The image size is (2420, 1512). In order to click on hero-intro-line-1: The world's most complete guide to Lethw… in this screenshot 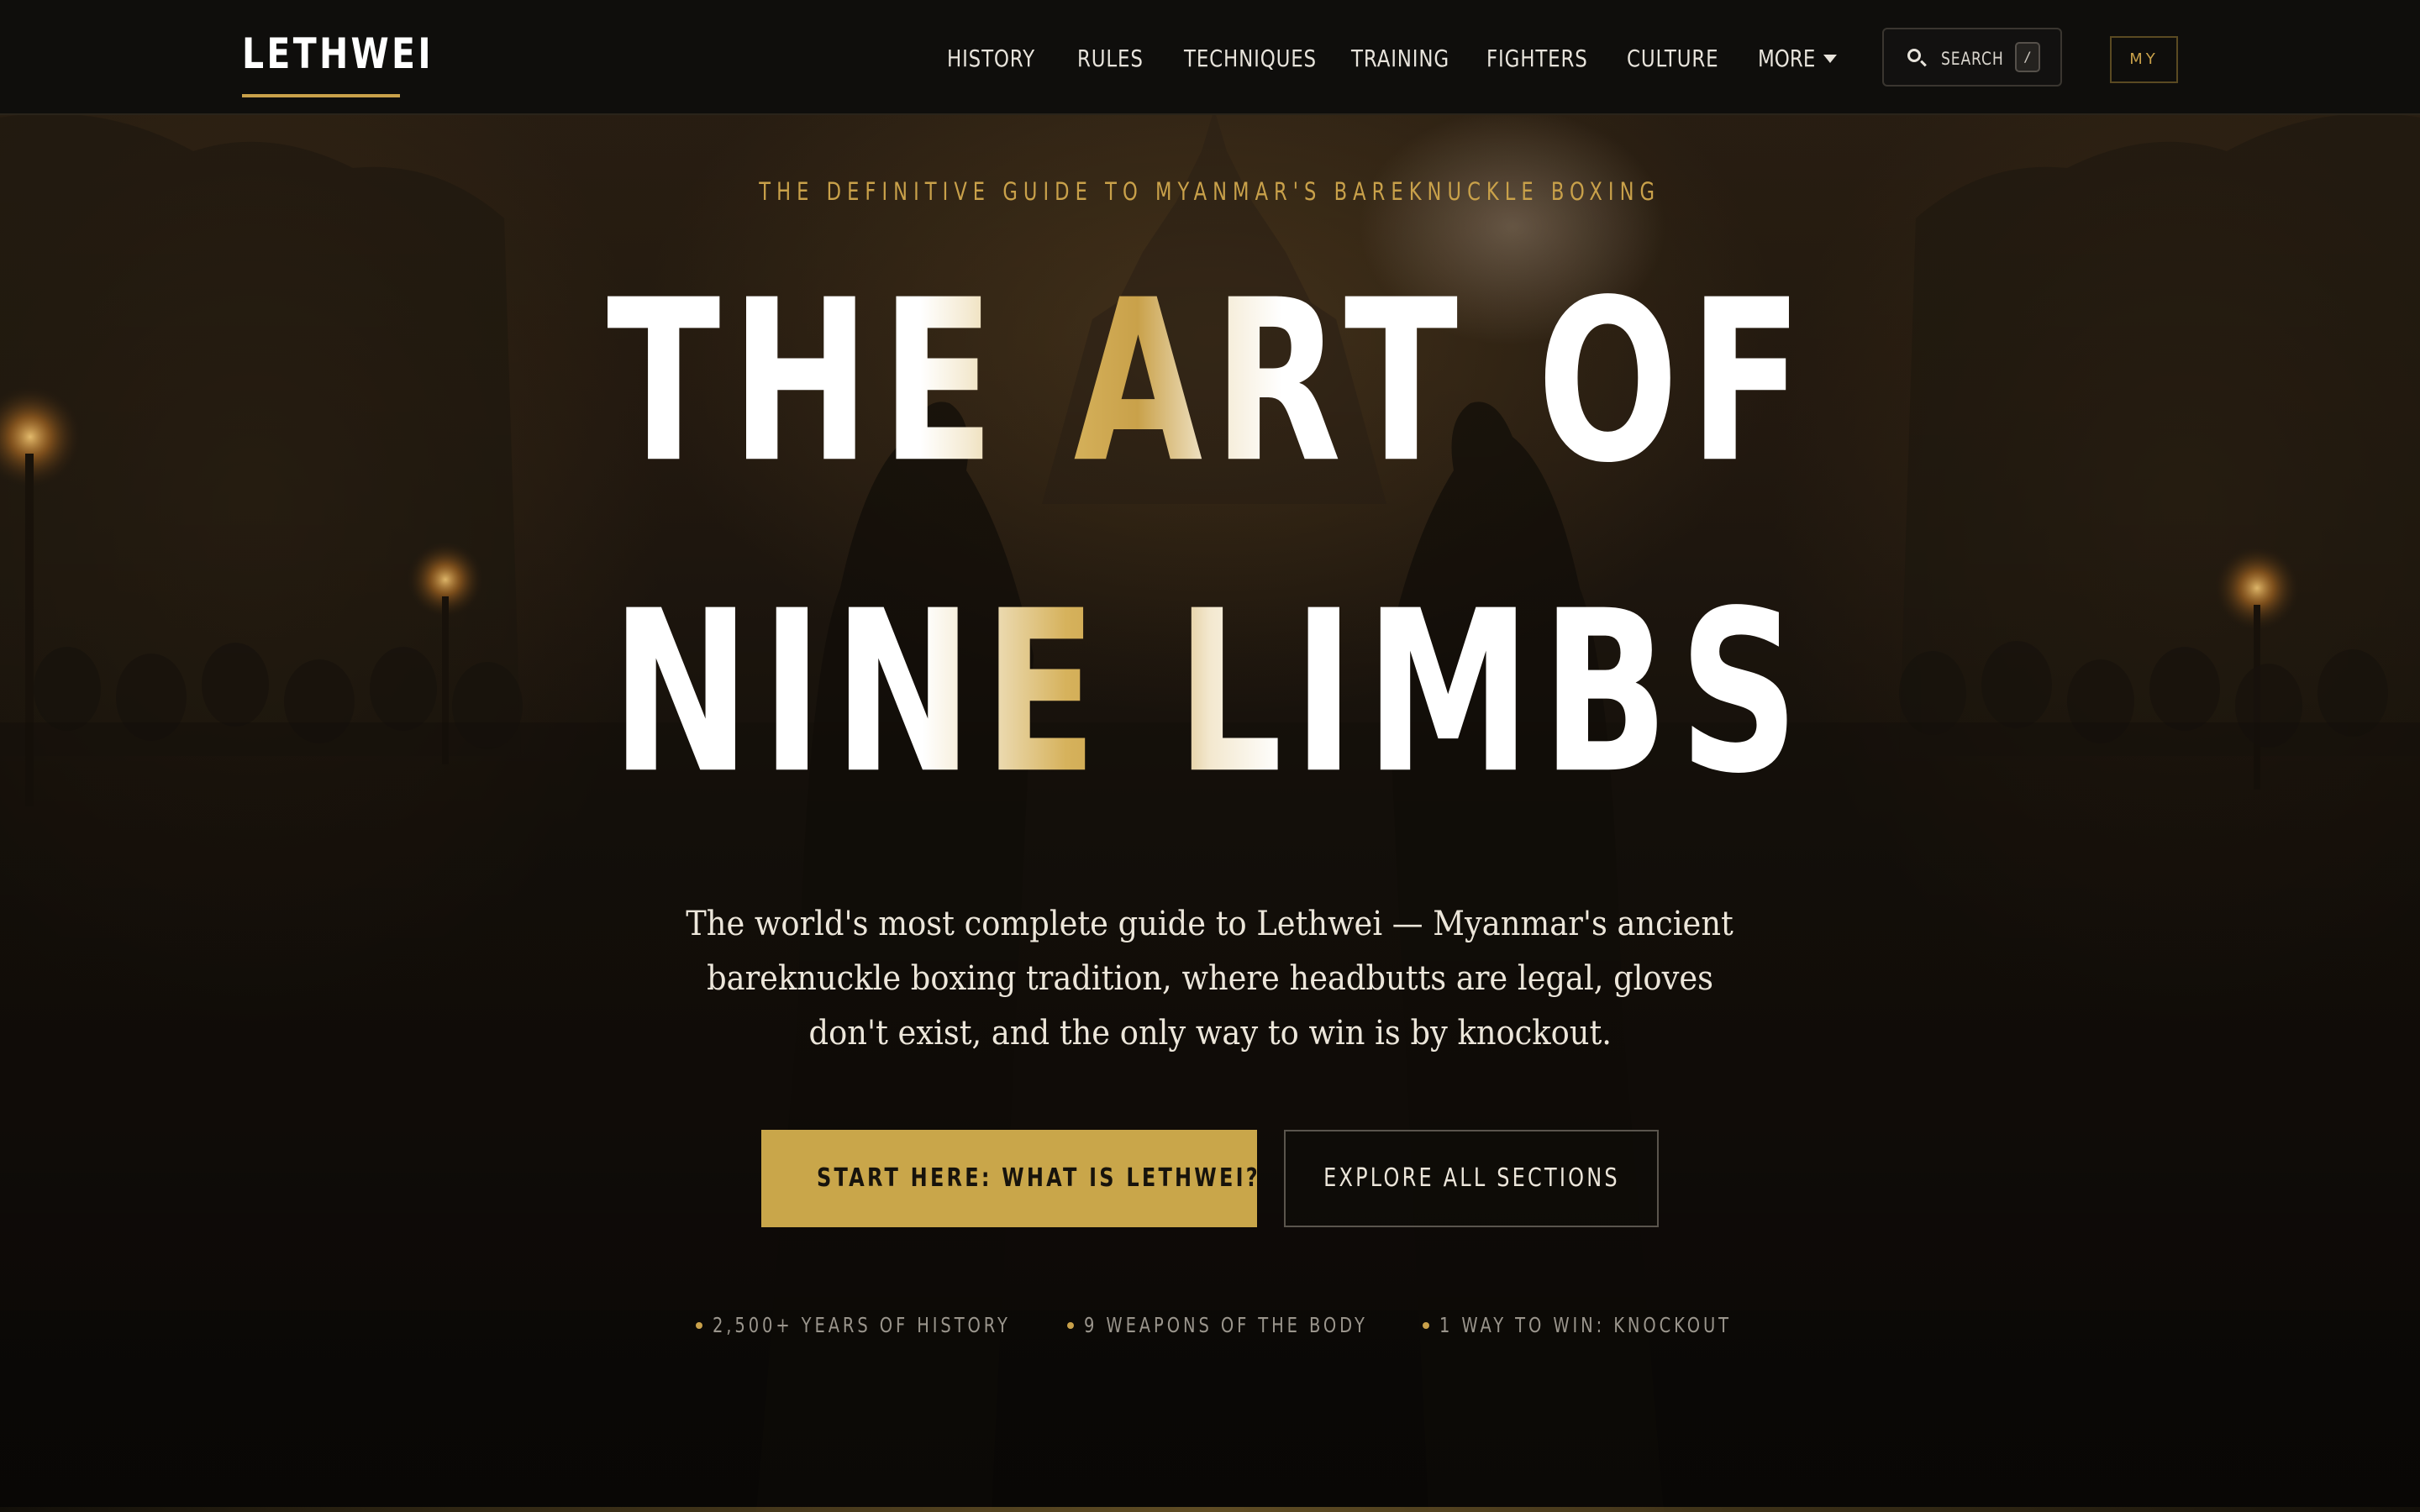, I will do `click(1210, 924)`.